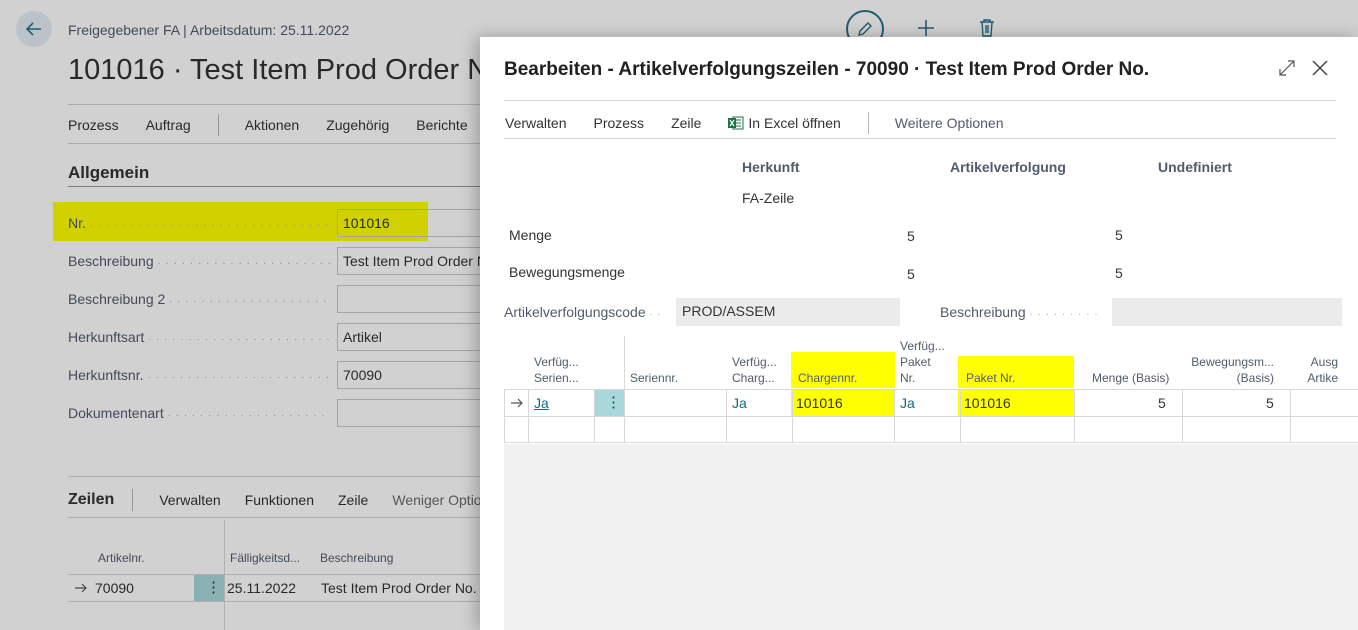 Image resolution: width=1358 pixels, height=630 pixels. Describe the element at coordinates (1255, 378) in the screenshot. I see `col-header-handle-line2: (Basis)` at that location.